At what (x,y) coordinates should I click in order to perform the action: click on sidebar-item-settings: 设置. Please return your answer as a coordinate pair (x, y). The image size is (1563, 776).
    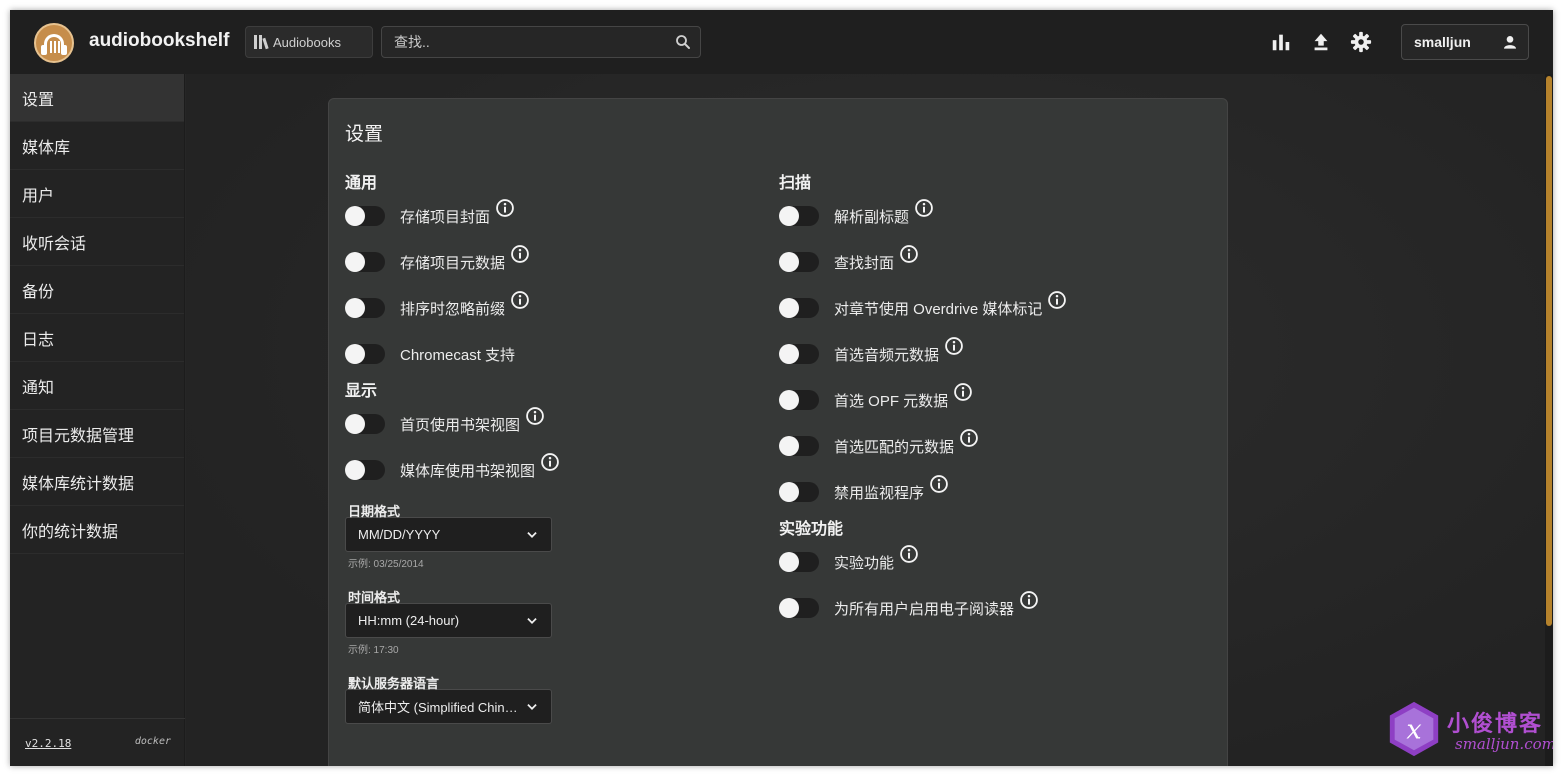
    Looking at the image, I should click on (97, 98).